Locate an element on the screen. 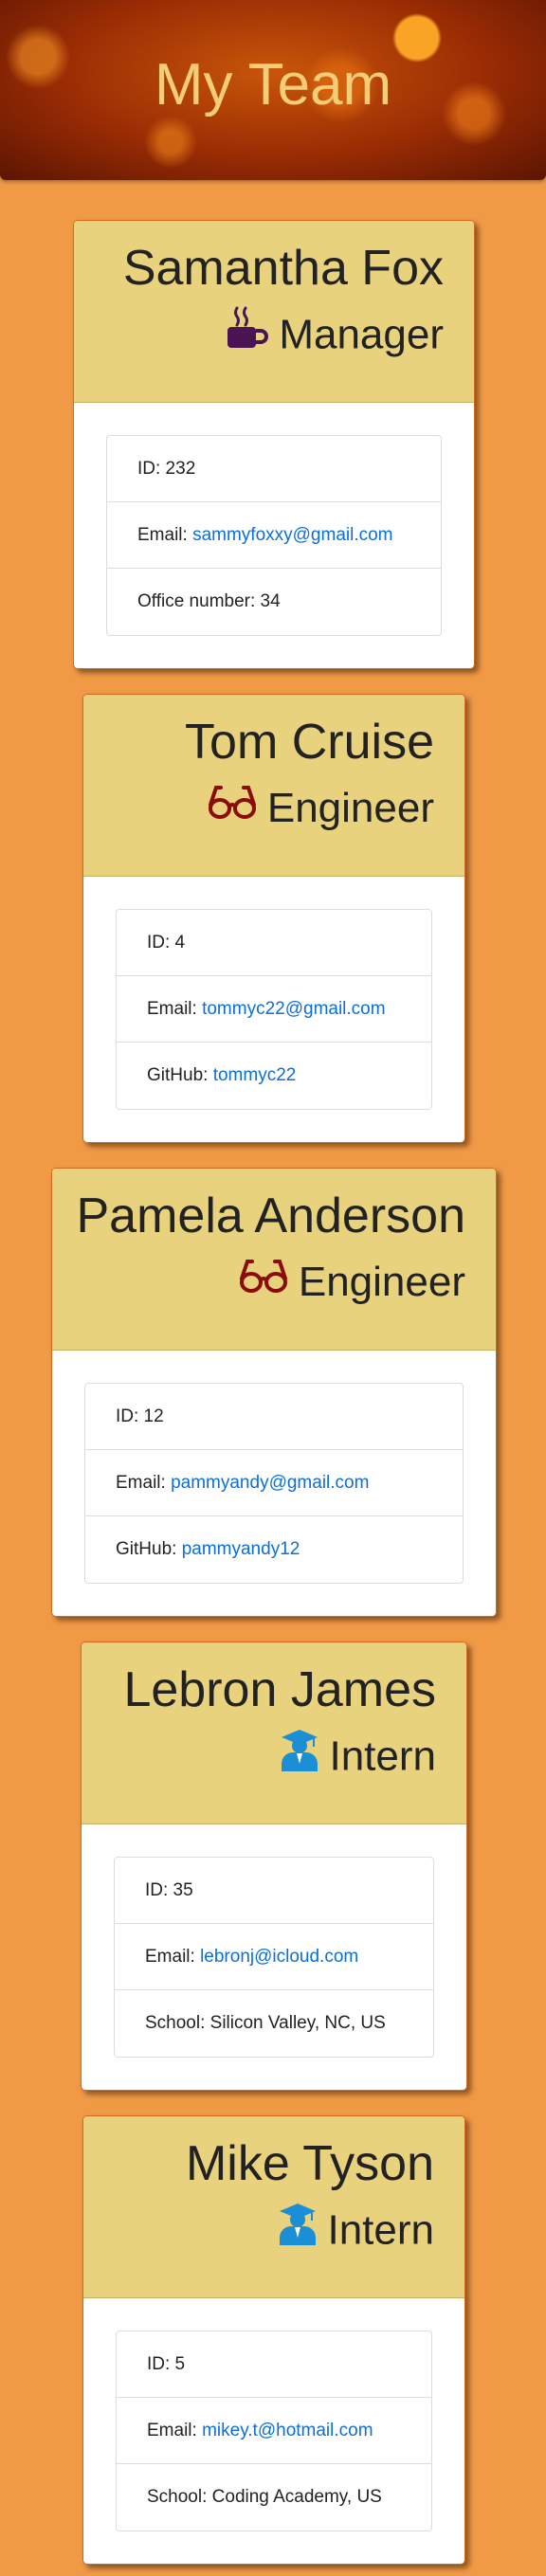 Image resolution: width=546 pixels, height=2576 pixels. employee-name: Pamela Anderson is located at coordinates (271, 1215).